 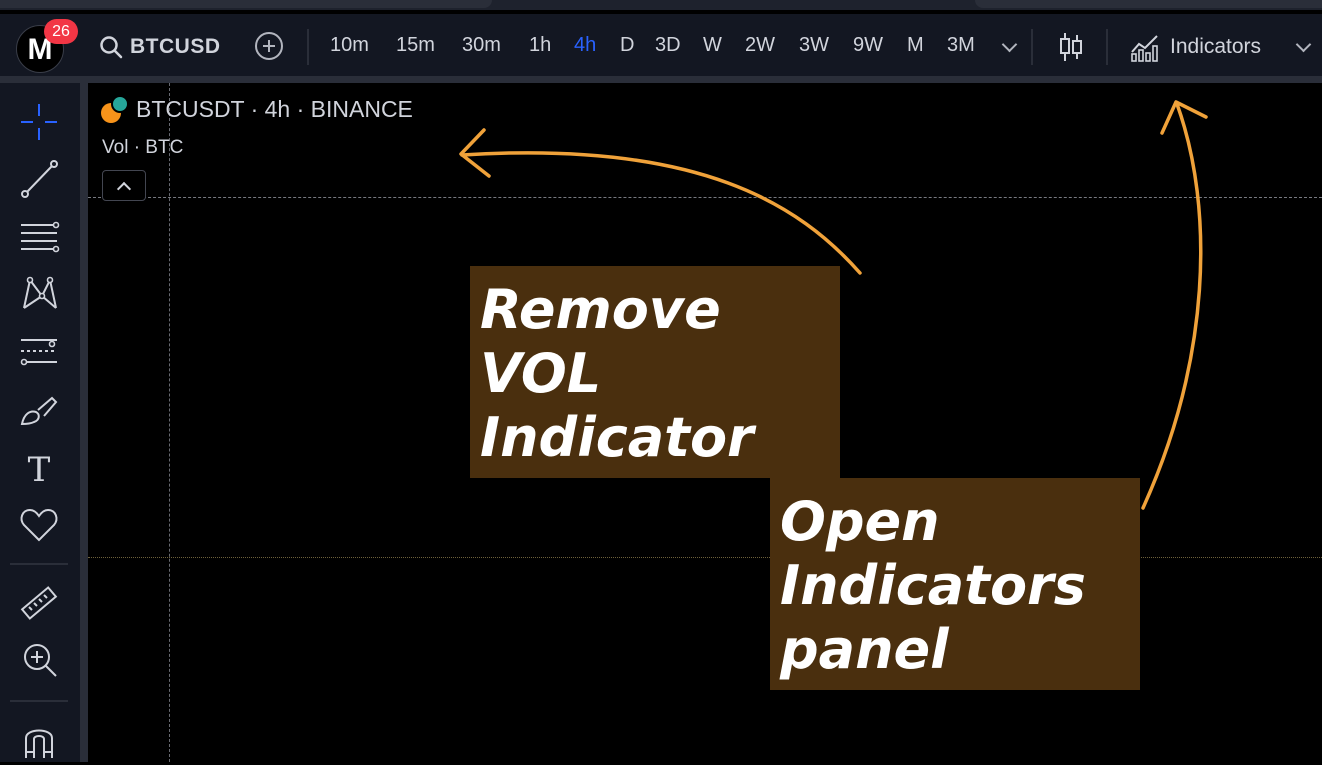 I want to click on heart-icon, so click(x=39, y=525).